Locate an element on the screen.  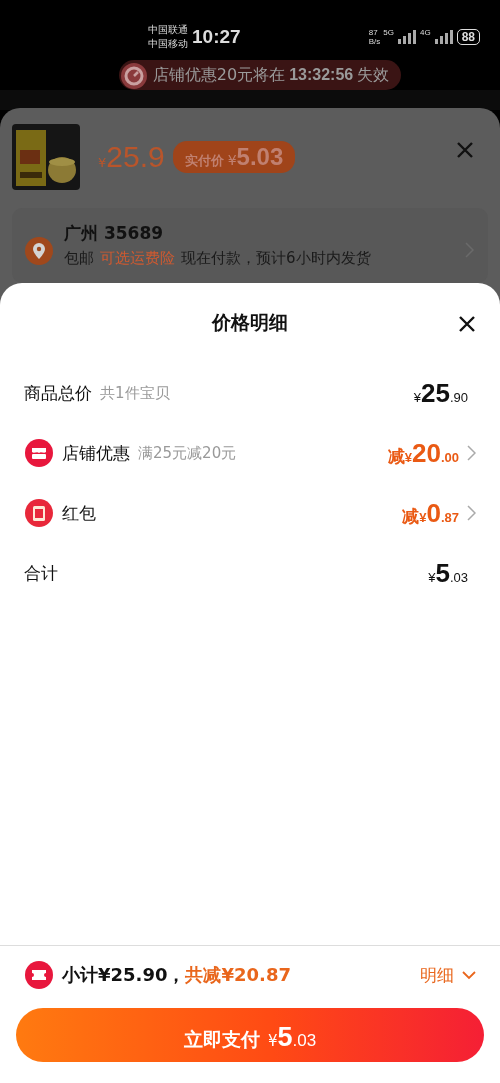
address-title: 广州 35689 is located at coordinates (114, 233).